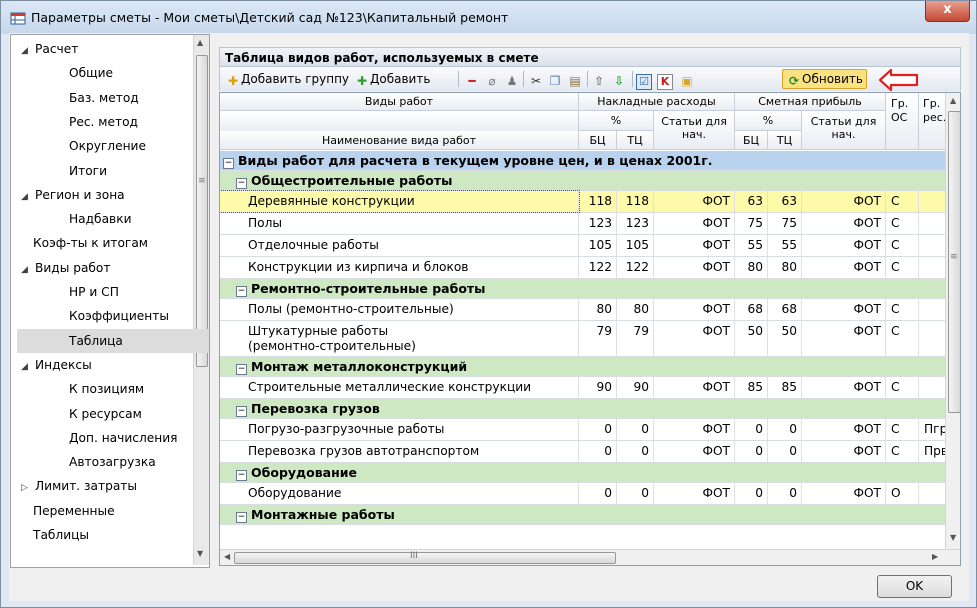 The width and height of the screenshot is (977, 608). What do you see at coordinates (106, 389) in the screenshot?
I see `tree-item: К позициям` at bounding box center [106, 389].